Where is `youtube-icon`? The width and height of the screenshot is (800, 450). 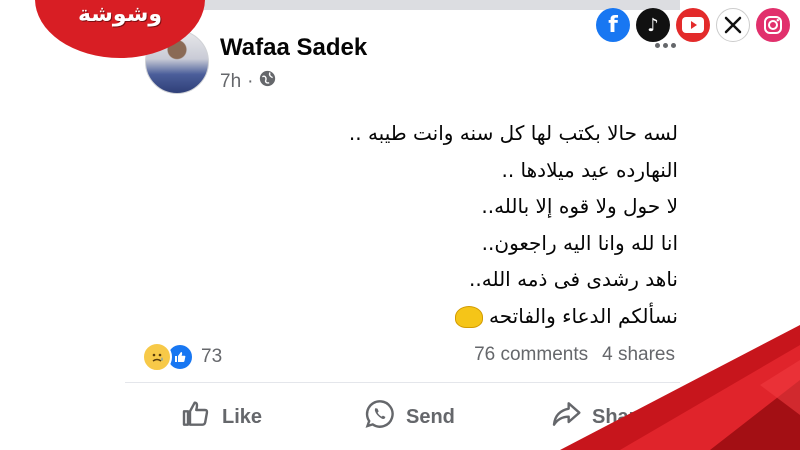 youtube-icon is located at coordinates (693, 25).